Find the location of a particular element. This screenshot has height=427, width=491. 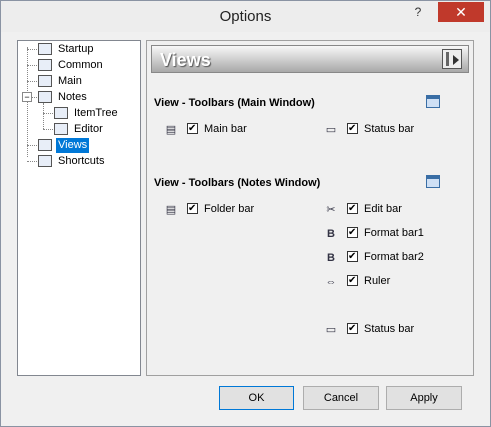

option-label: Ruler is located at coordinates (377, 281).